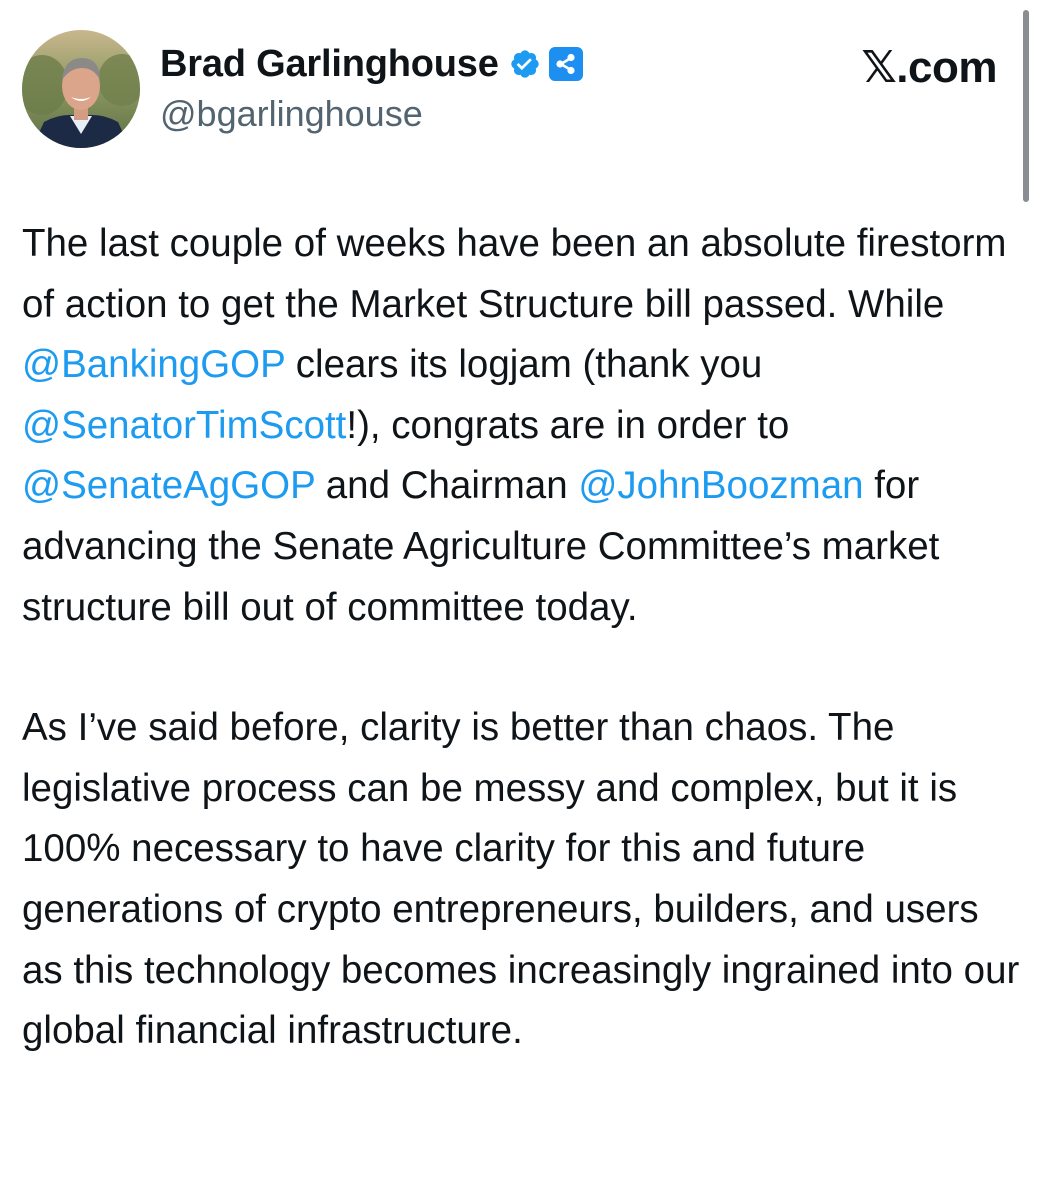  Describe the element at coordinates (291, 114) in the screenshot. I see `author-handle: @bgarlinghouse` at that location.